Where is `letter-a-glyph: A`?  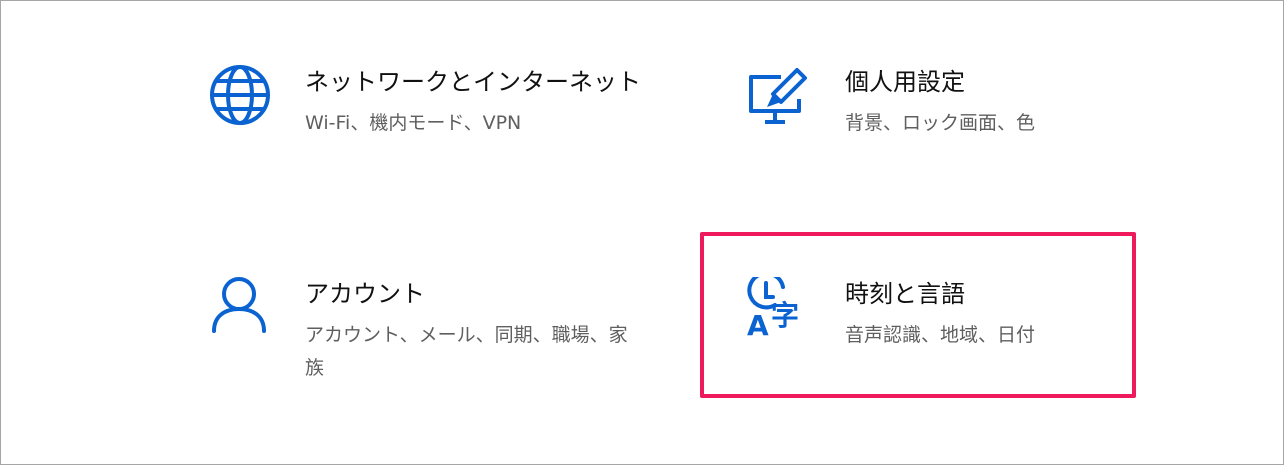 letter-a-glyph: A is located at coordinates (758, 325).